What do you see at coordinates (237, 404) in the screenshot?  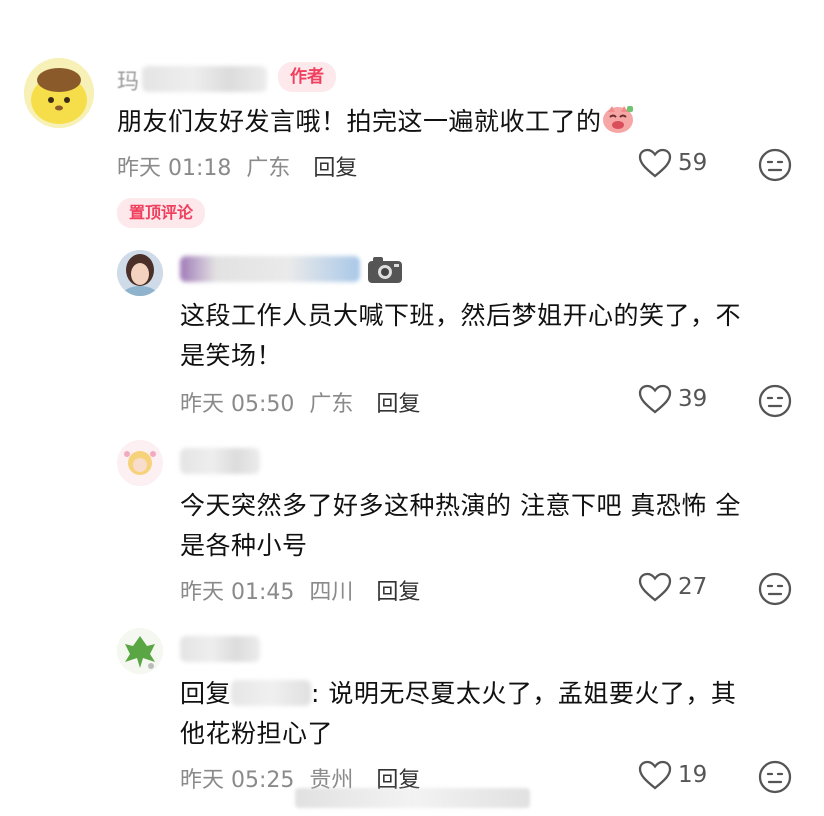 I see `comment-time: 昨天 05:50` at bounding box center [237, 404].